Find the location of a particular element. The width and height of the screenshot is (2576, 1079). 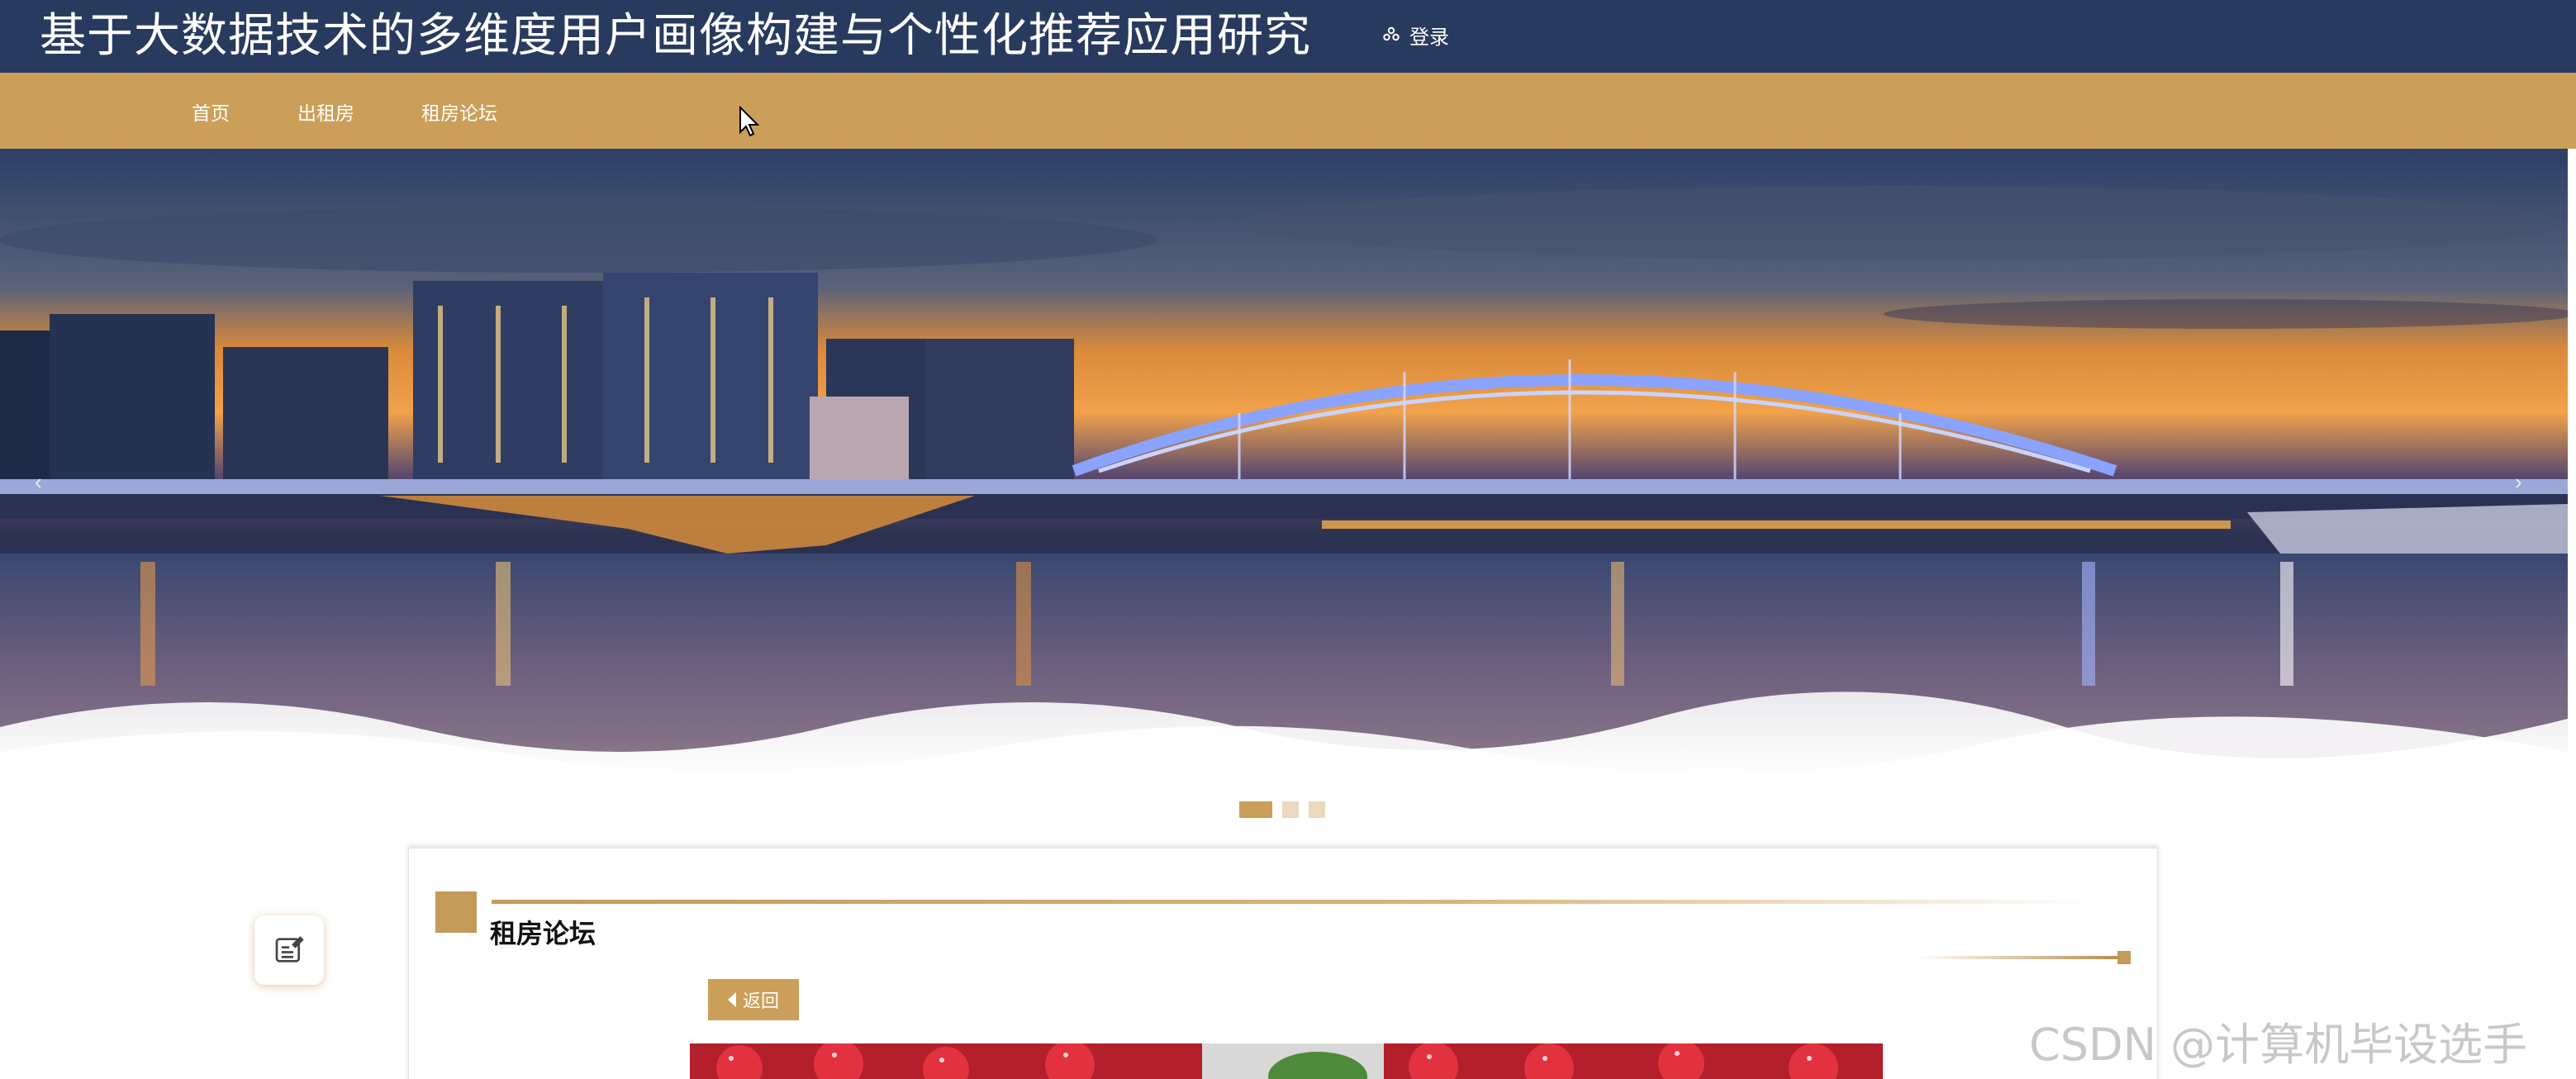

nav-item-forum: 租房论坛 is located at coordinates (459, 111).